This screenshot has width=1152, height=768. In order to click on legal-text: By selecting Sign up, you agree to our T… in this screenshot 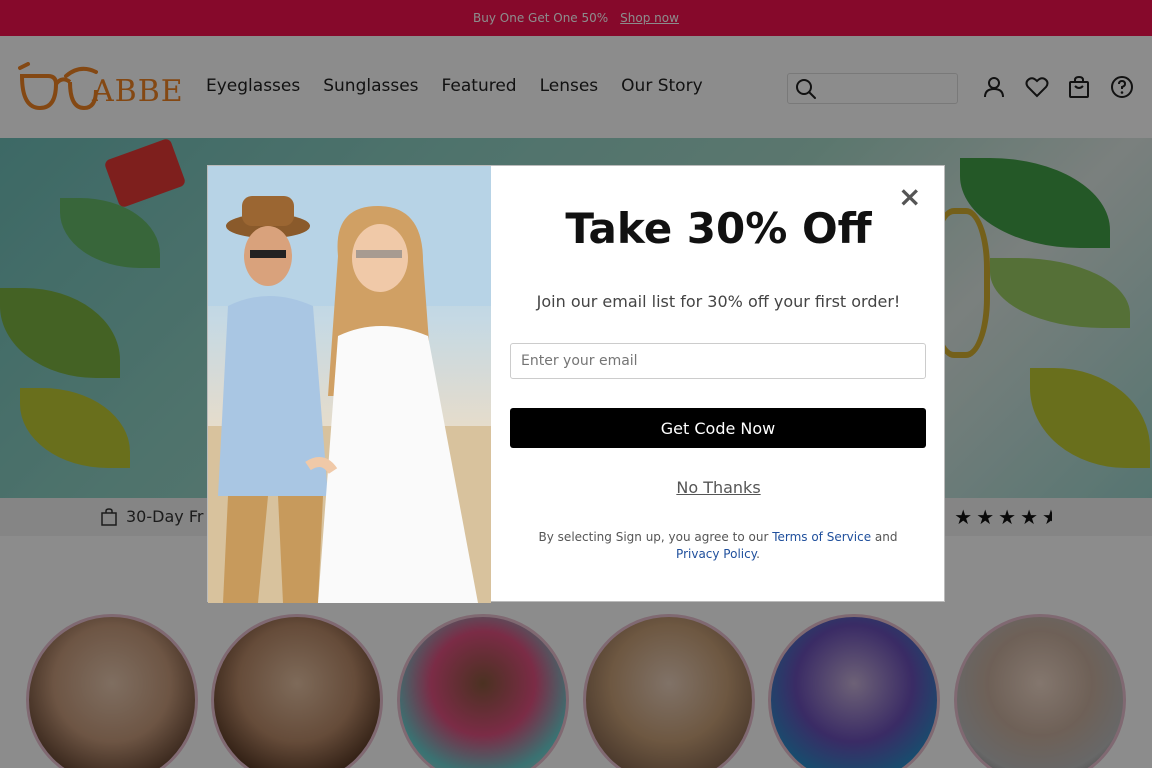, I will do `click(718, 546)`.